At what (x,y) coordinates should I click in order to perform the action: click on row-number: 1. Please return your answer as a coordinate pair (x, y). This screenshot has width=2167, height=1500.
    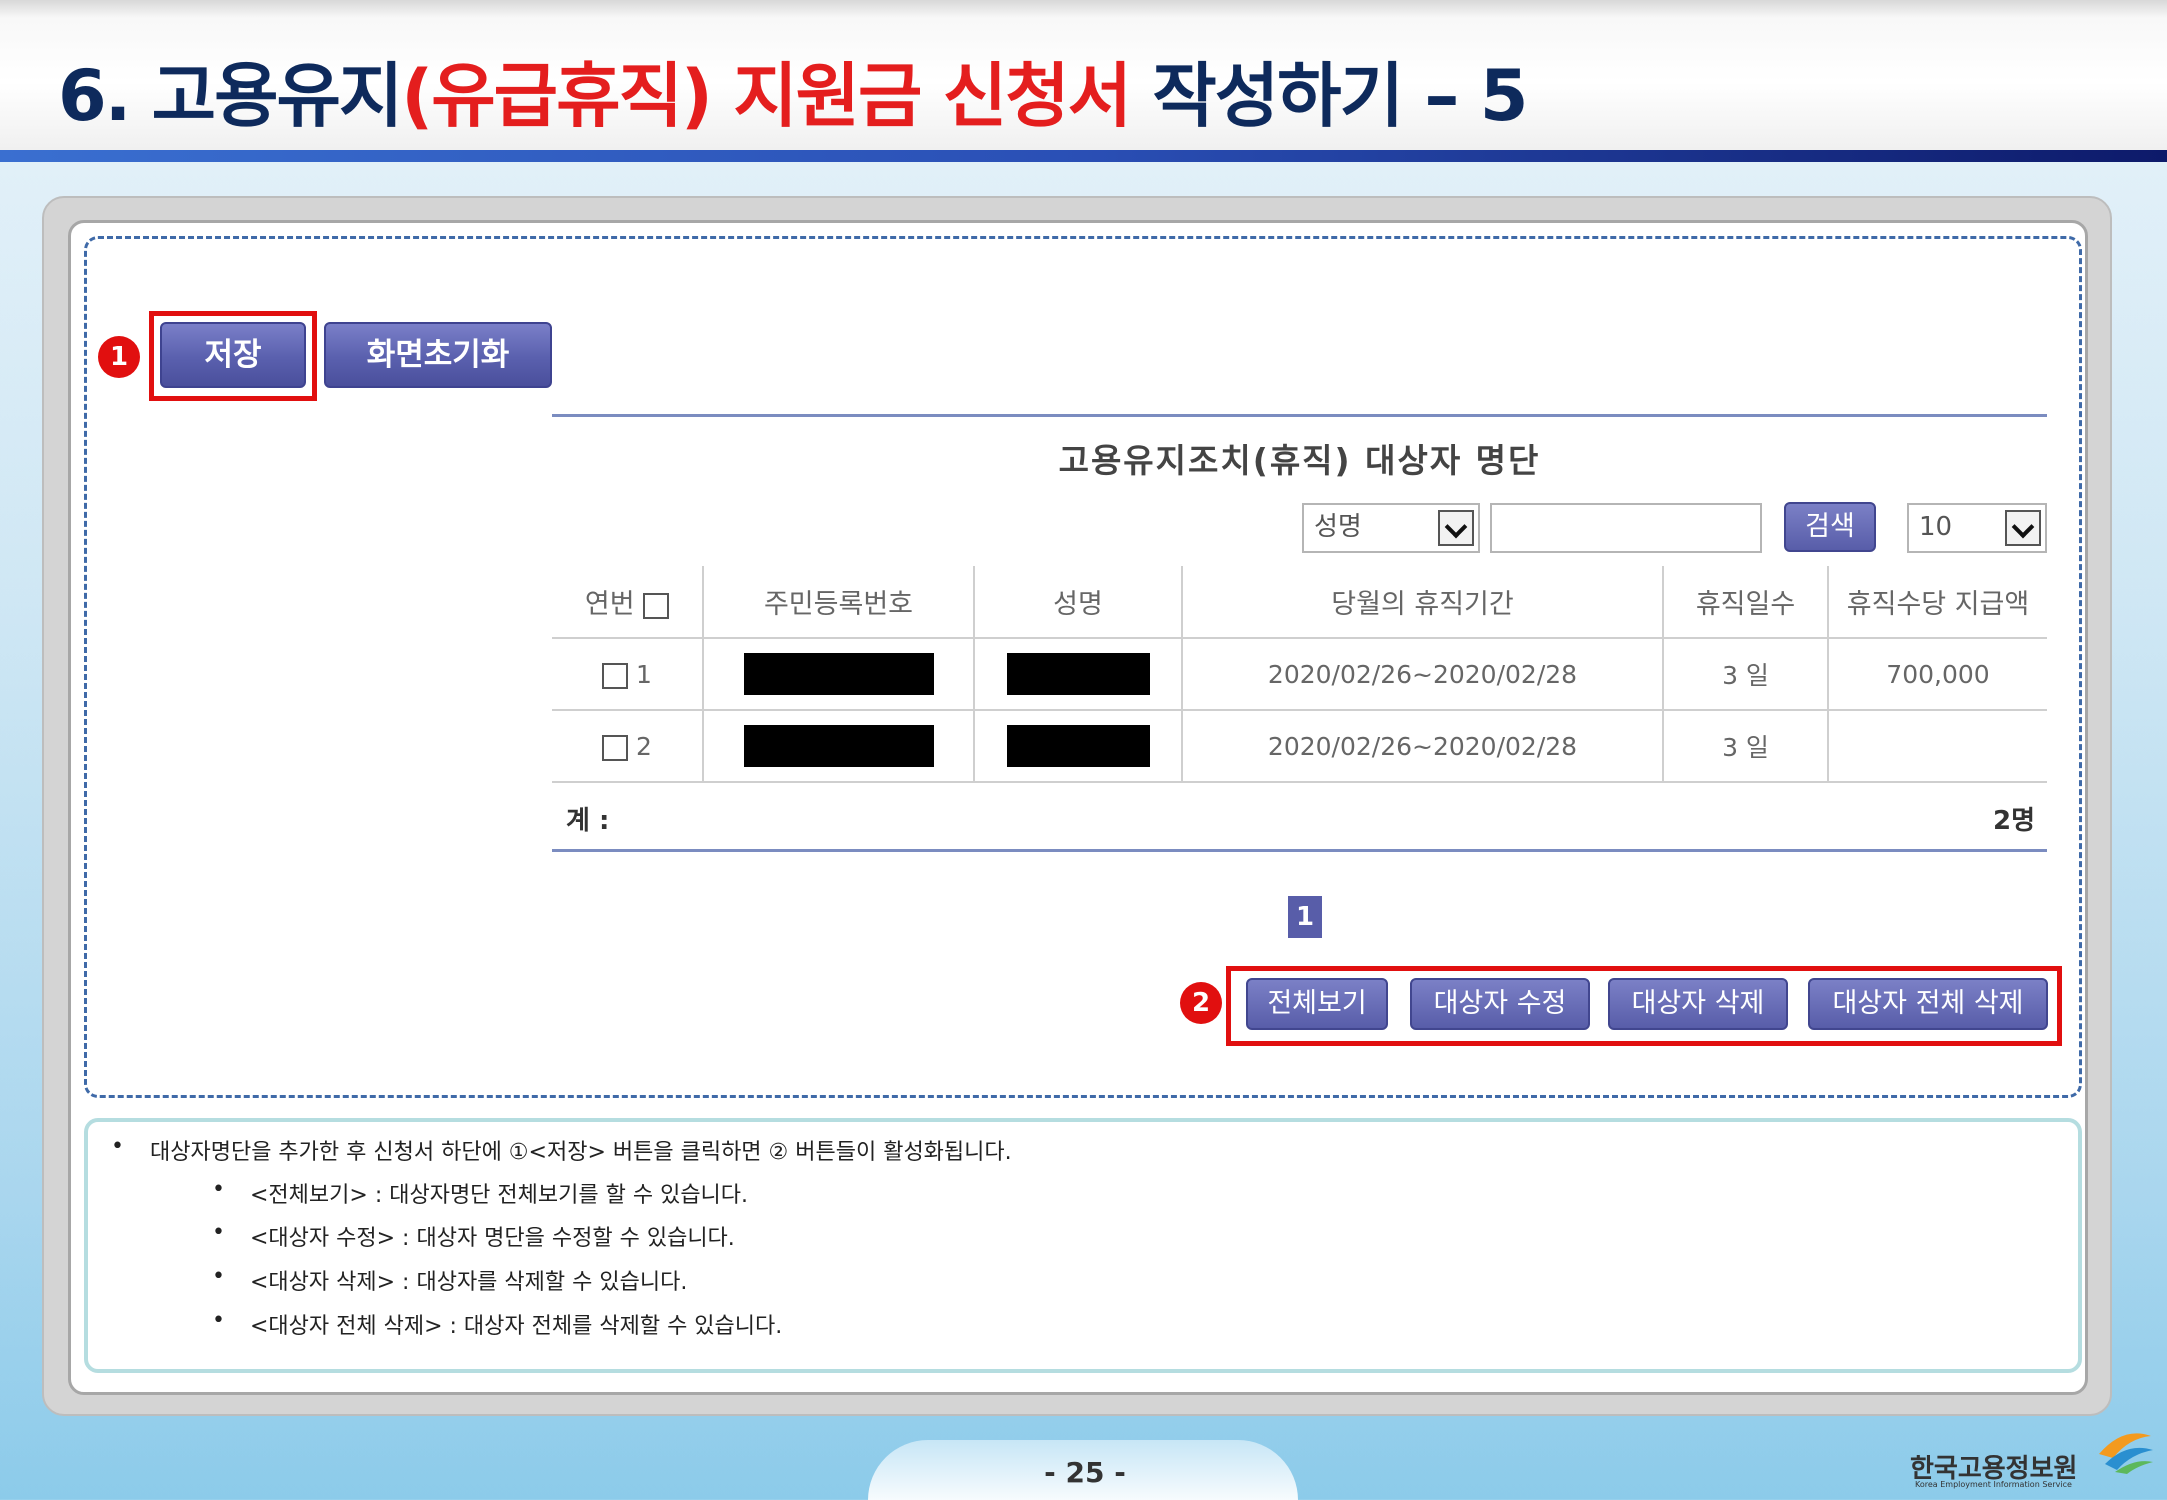
    Looking at the image, I should click on (644, 674).